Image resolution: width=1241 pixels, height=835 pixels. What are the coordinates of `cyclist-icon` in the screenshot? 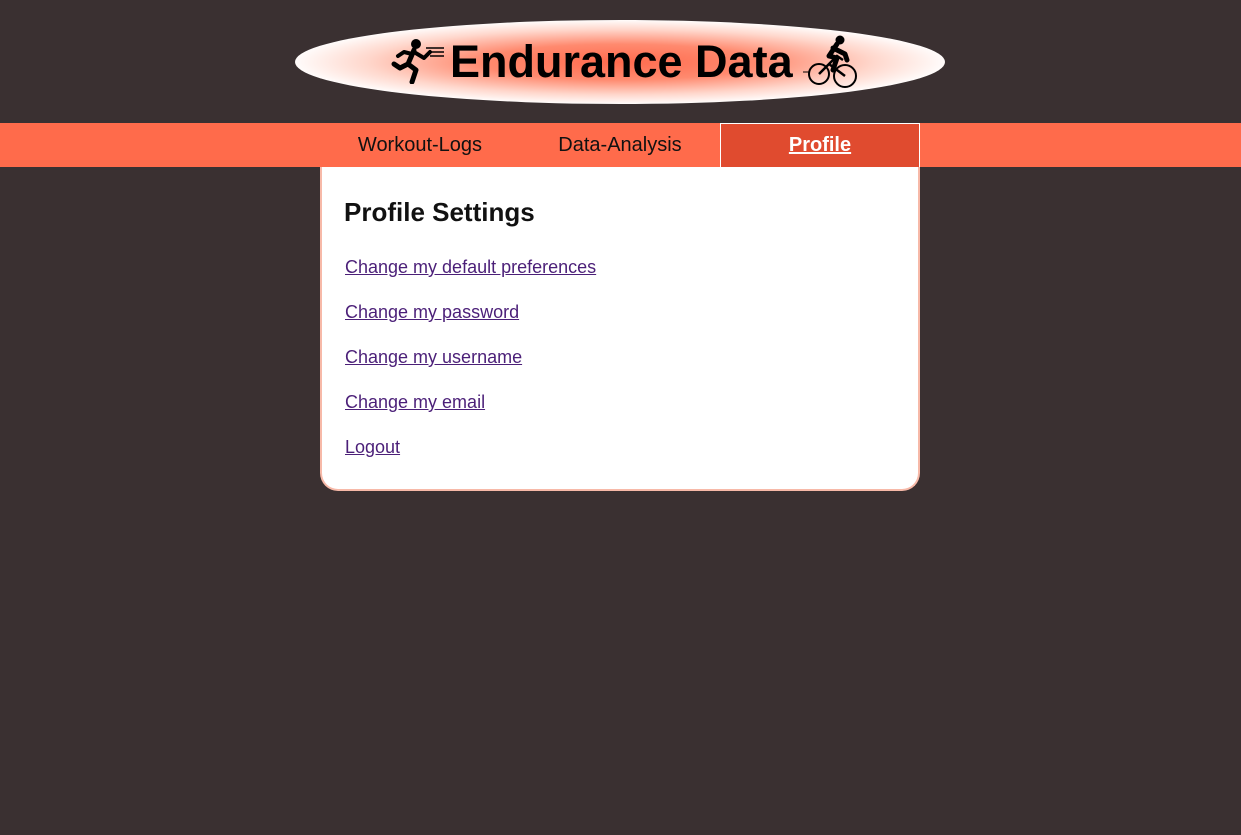 It's located at (830, 61).